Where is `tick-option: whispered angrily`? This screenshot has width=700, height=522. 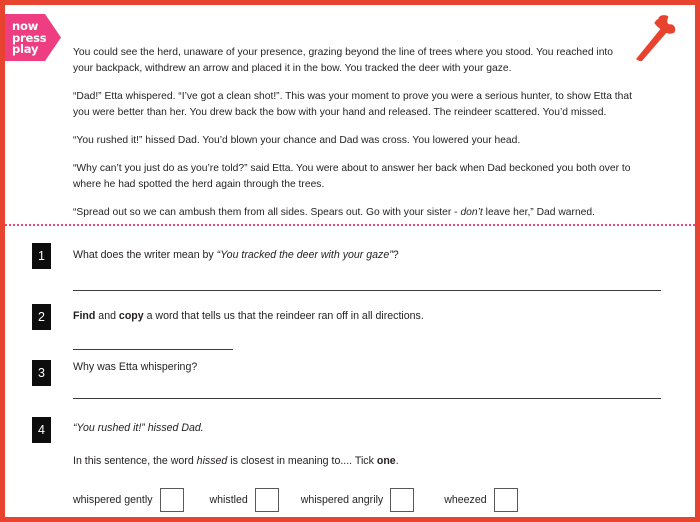
tick-option: whispered angrily is located at coordinates (357, 500).